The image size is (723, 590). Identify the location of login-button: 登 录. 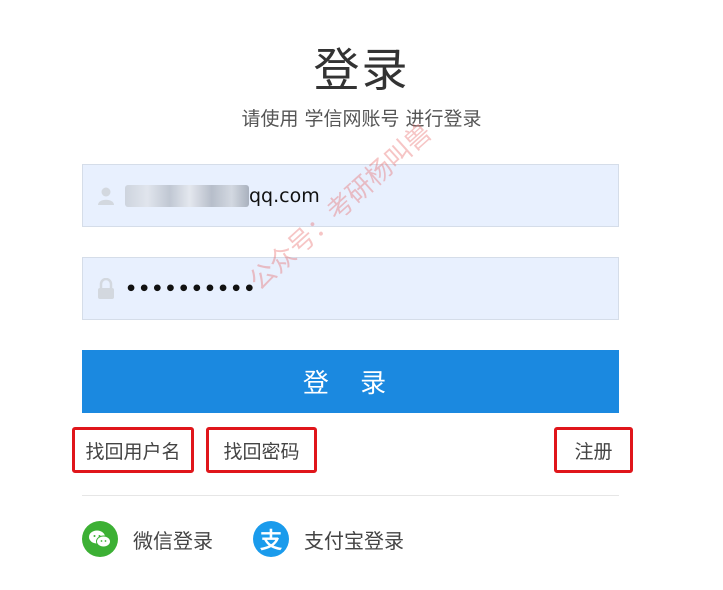
(350, 381).